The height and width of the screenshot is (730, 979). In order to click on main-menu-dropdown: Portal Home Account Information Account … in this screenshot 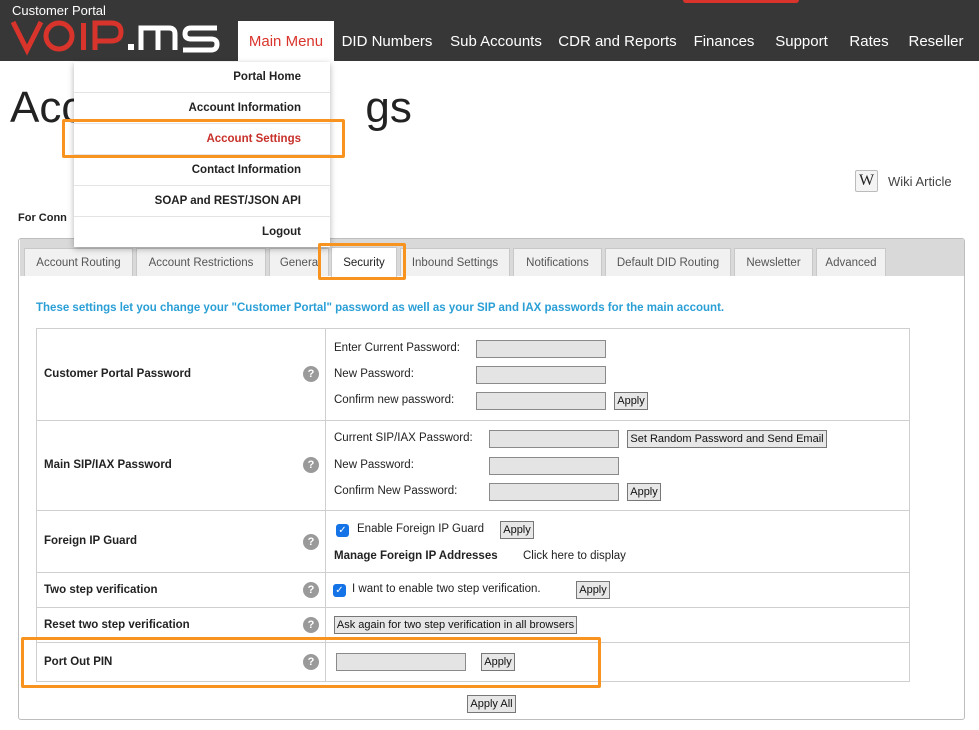, I will do `click(202, 154)`.